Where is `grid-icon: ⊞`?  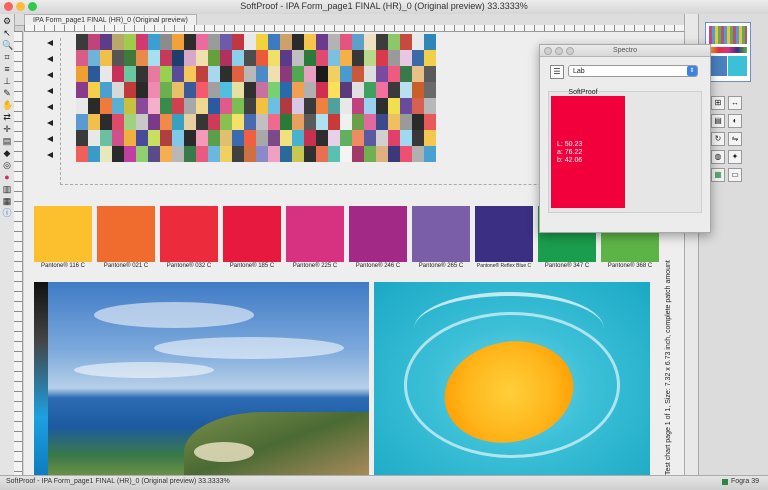 grid-icon: ⊞ is located at coordinates (718, 103).